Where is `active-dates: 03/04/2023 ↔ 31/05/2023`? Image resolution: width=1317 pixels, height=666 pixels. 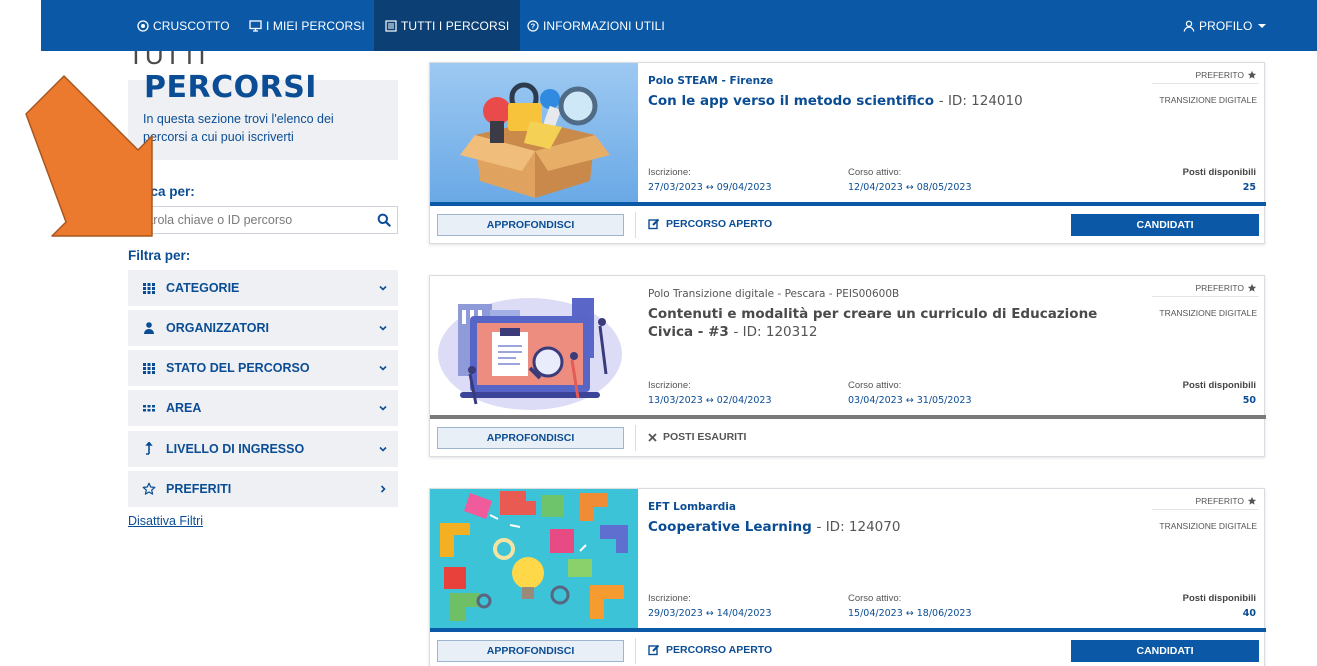 active-dates: 03/04/2023 ↔ 31/05/2023 is located at coordinates (910, 400).